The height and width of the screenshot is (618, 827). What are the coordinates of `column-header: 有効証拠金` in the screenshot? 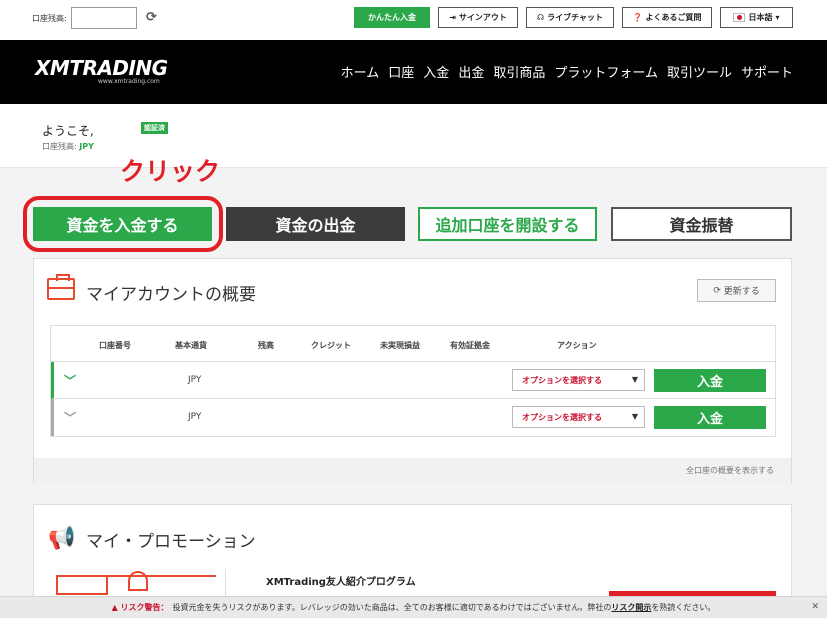 It's located at (470, 345).